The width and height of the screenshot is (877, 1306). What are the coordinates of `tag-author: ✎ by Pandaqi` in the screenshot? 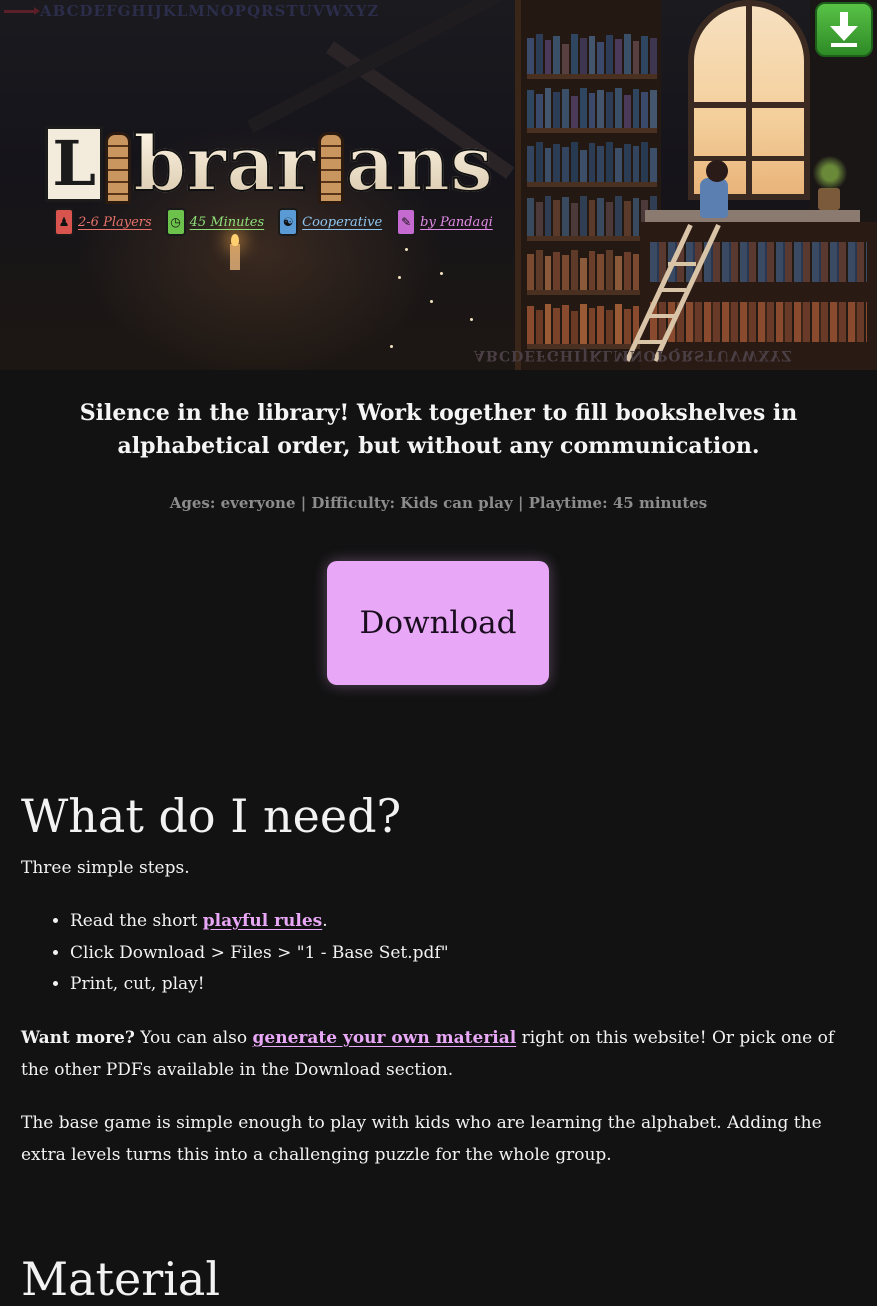 It's located at (444, 222).